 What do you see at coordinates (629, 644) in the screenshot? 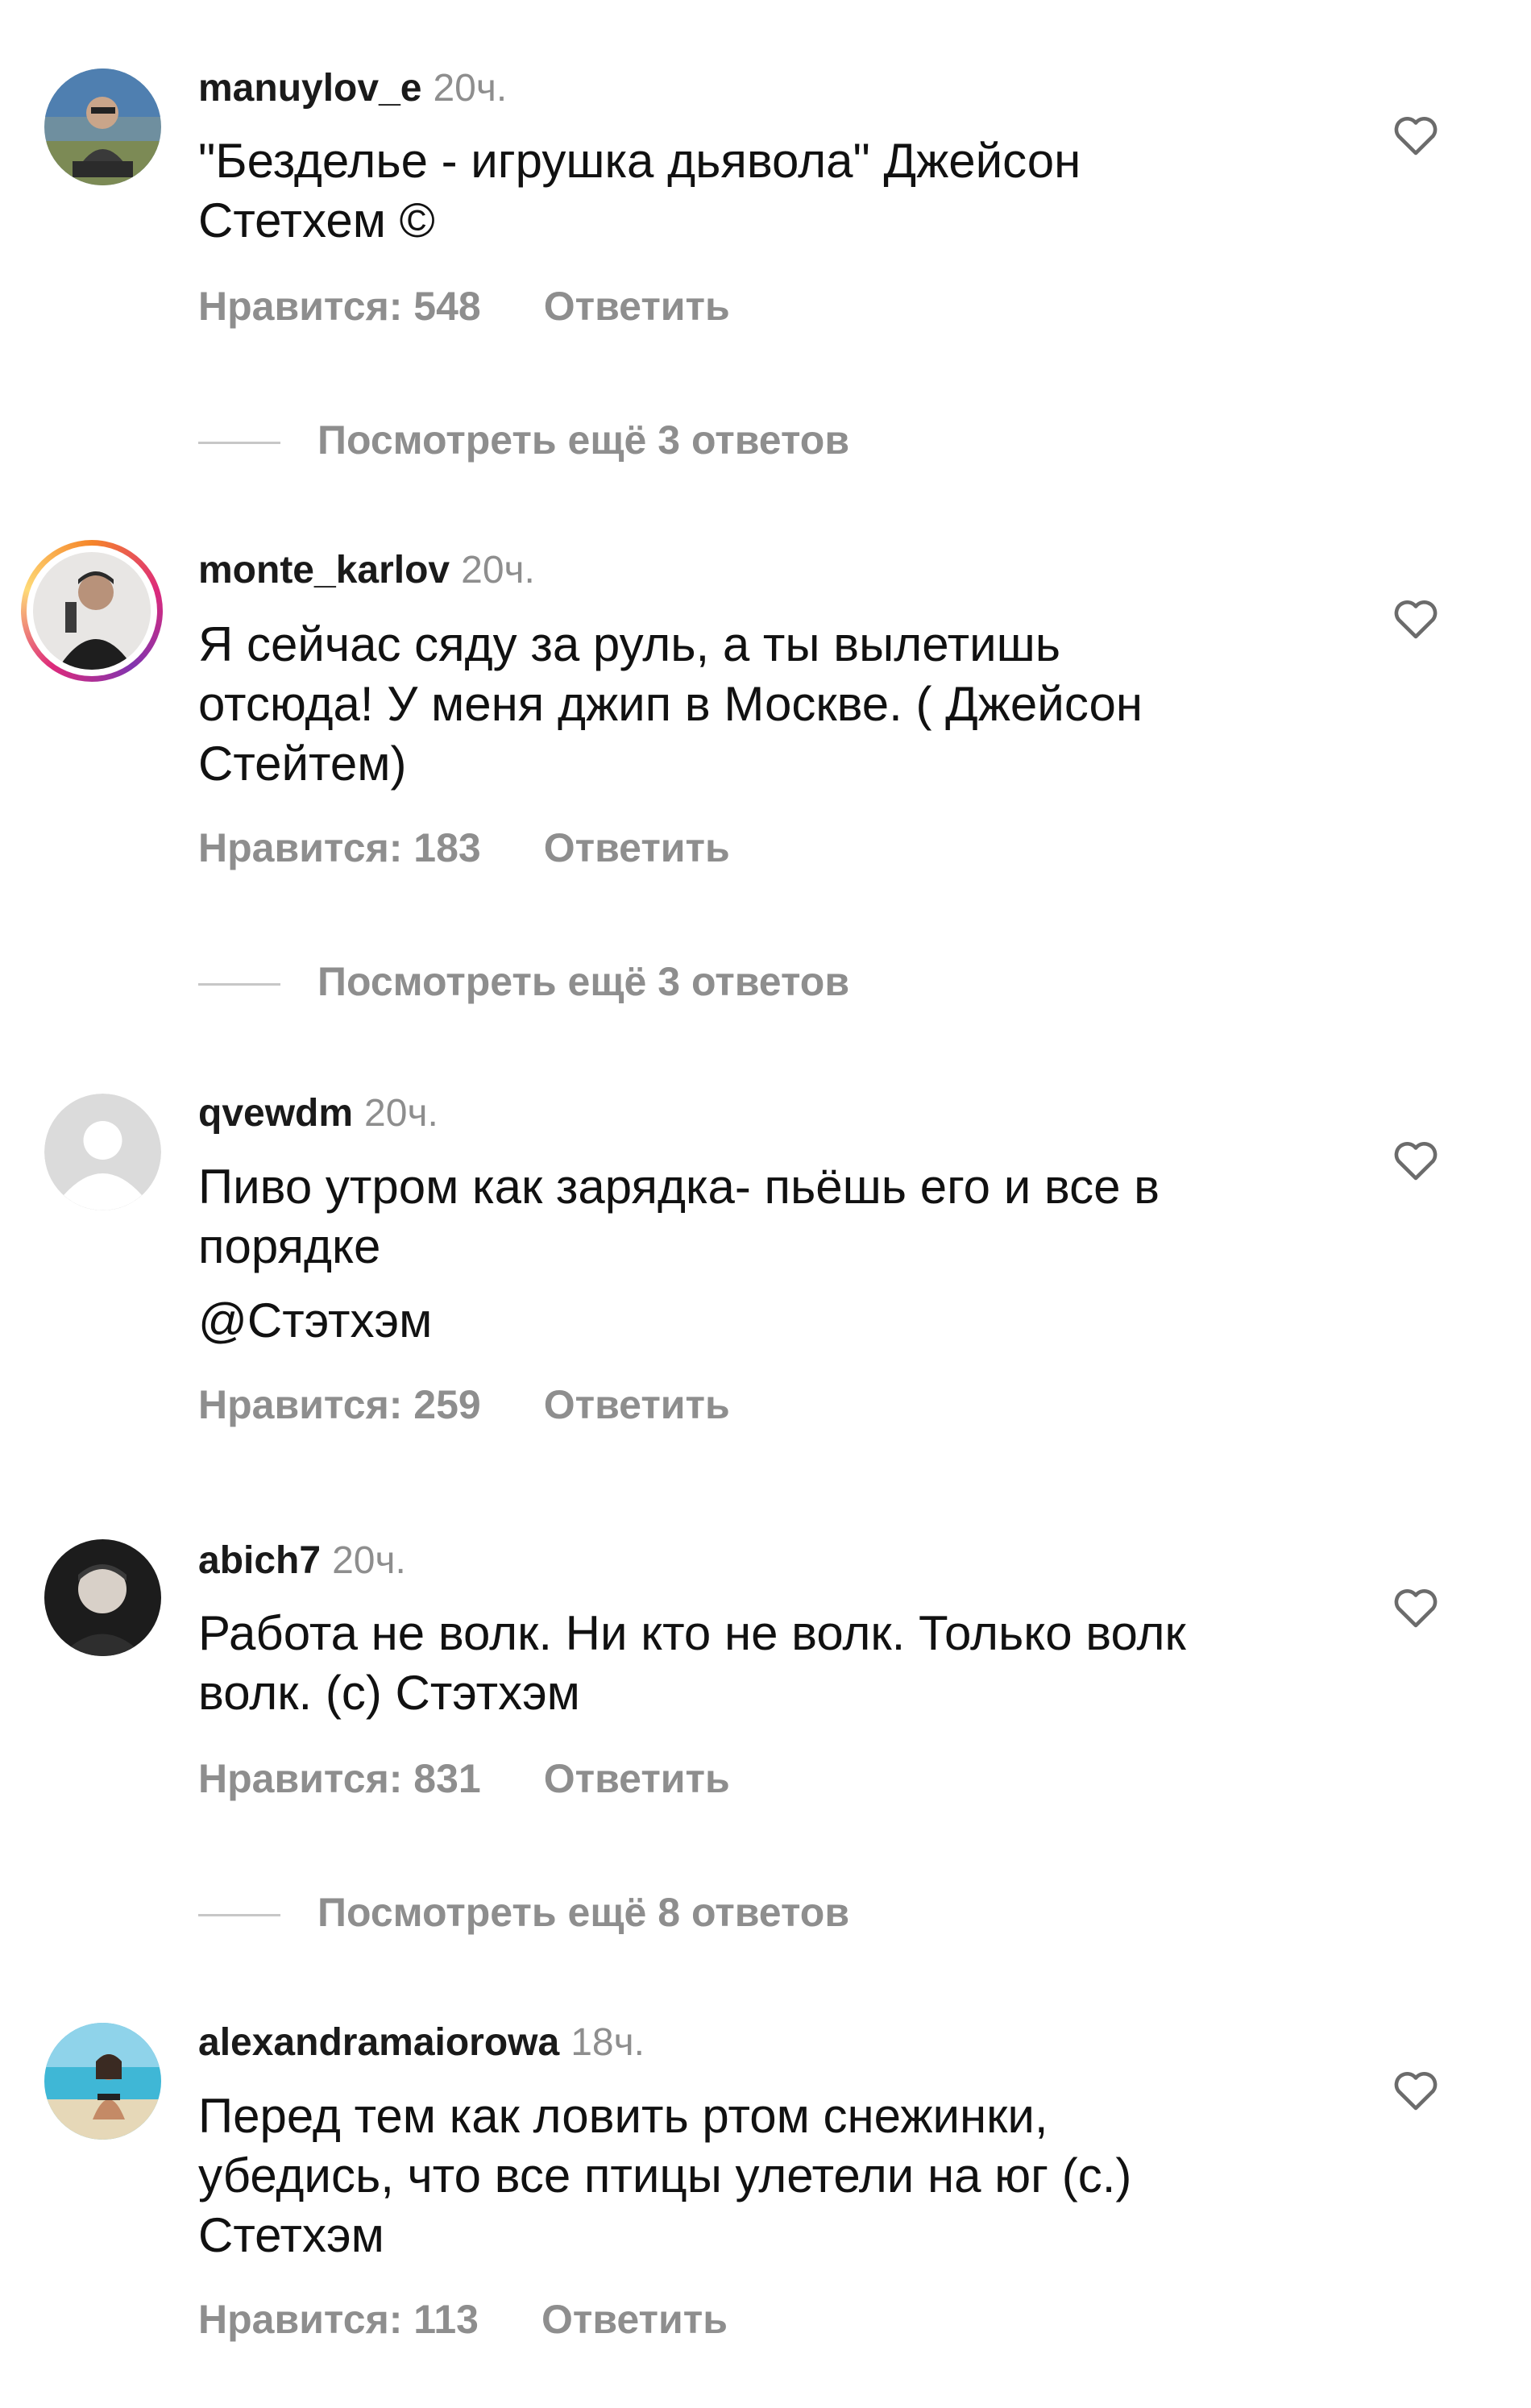
I see `comment-line: Я сейчас сяду за руль, а ты вылетишь` at bounding box center [629, 644].